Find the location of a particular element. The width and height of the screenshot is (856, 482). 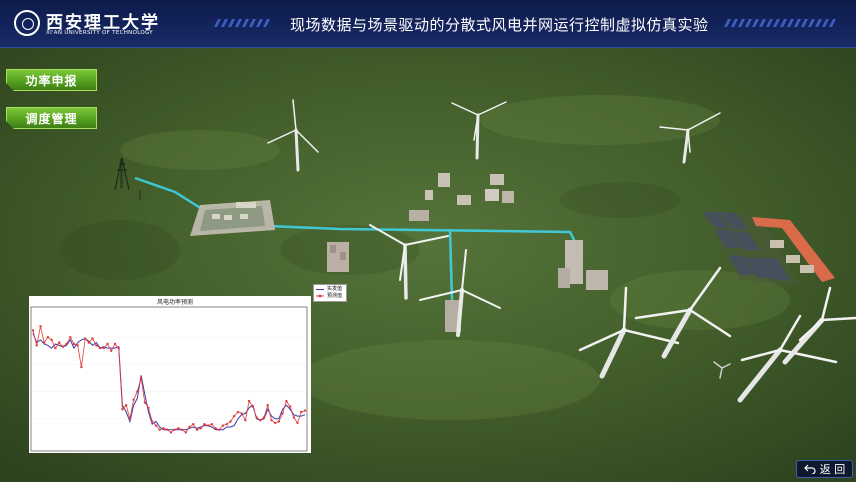

chart-canvas: 风电功率预测 is located at coordinates (169, 375).